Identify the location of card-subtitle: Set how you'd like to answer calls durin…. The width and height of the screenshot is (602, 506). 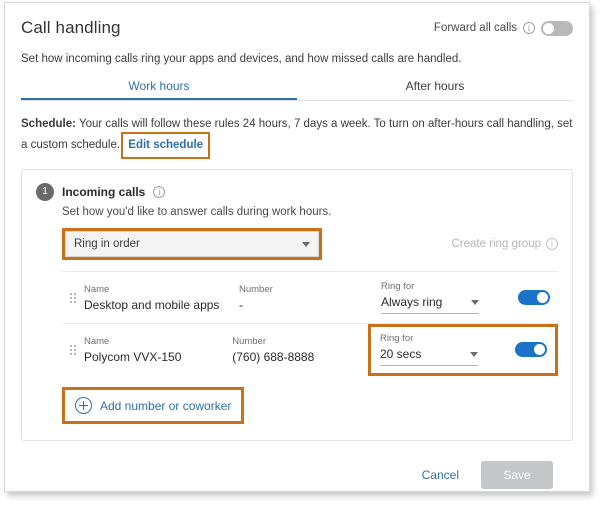
(197, 212).